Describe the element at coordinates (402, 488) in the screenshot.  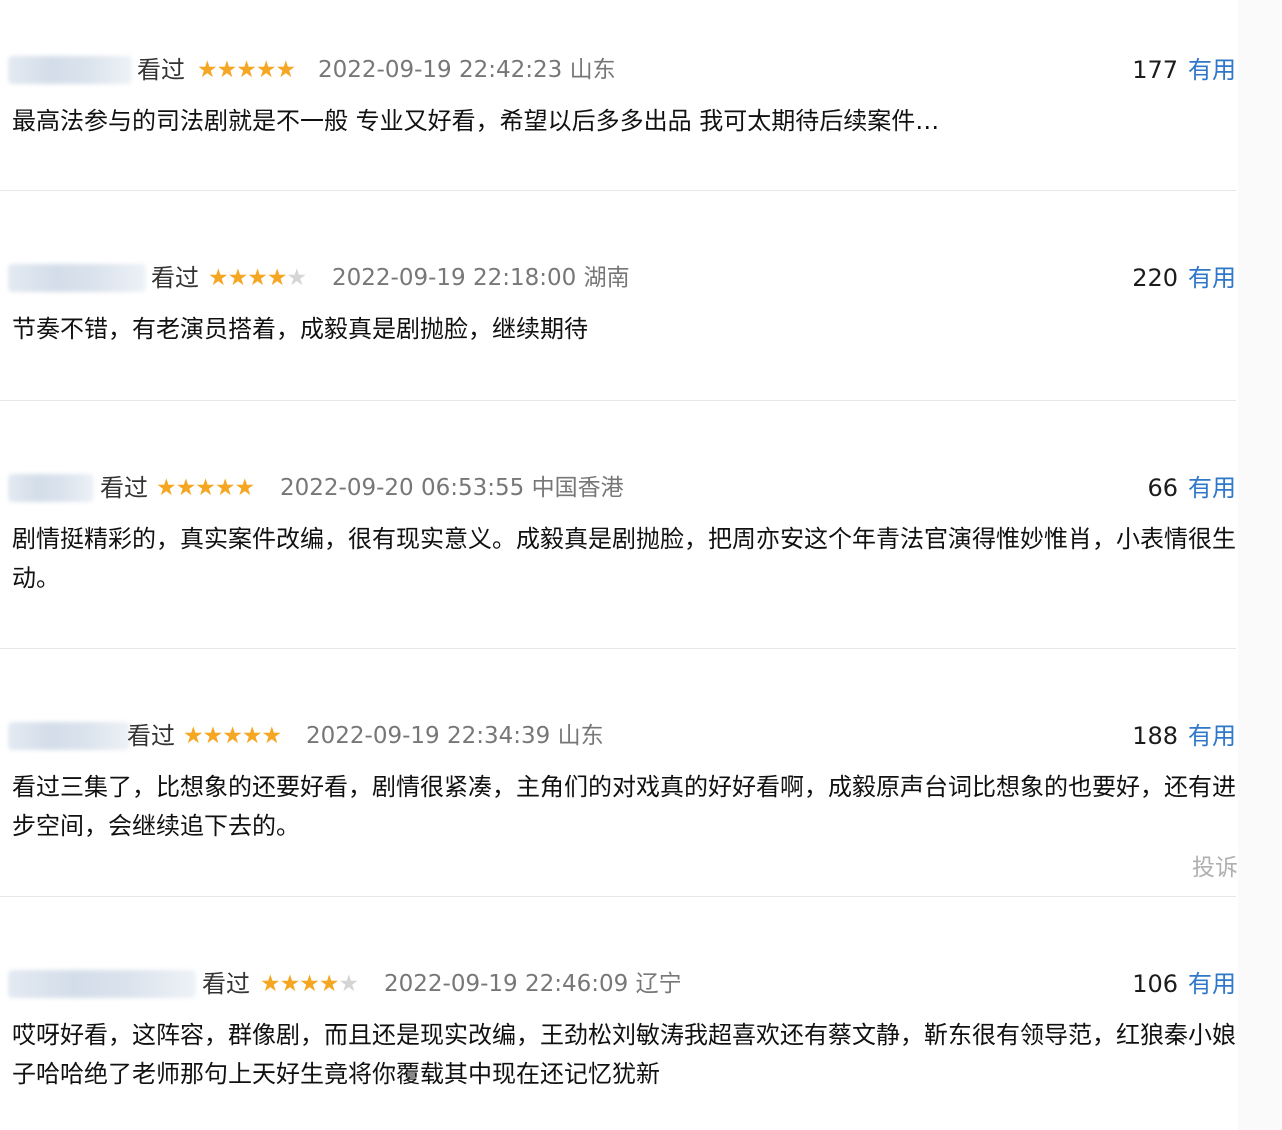
I see `review-date: 2022-09-20 06:53:55` at that location.